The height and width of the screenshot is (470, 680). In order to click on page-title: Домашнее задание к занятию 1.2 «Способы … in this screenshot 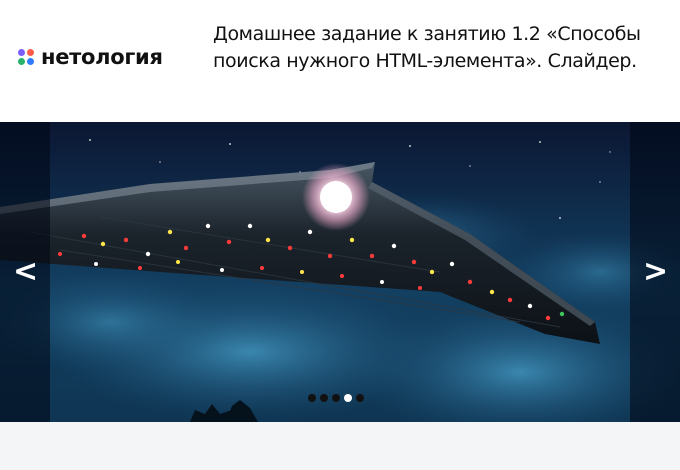, I will do `click(427, 47)`.